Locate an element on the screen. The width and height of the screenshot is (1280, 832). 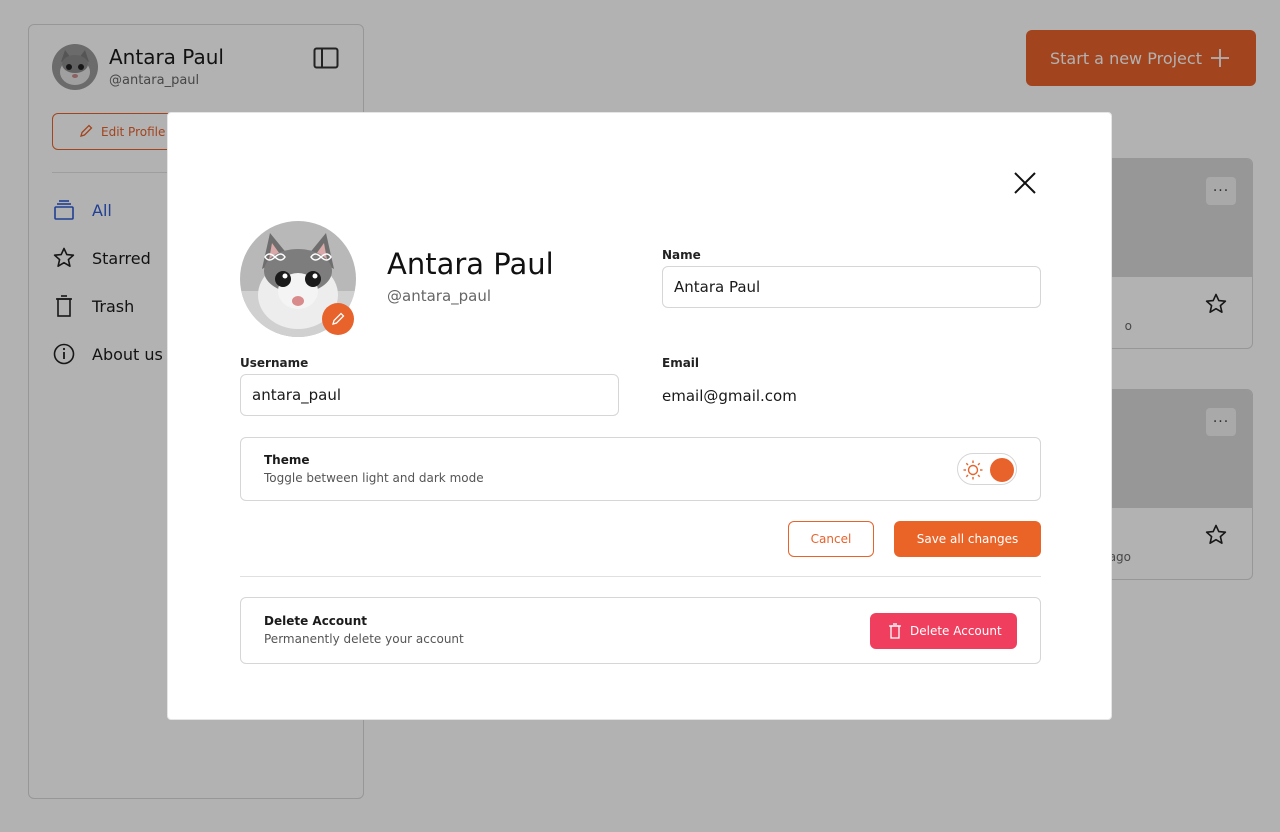
toggle-knob is located at coordinates (1002, 470).